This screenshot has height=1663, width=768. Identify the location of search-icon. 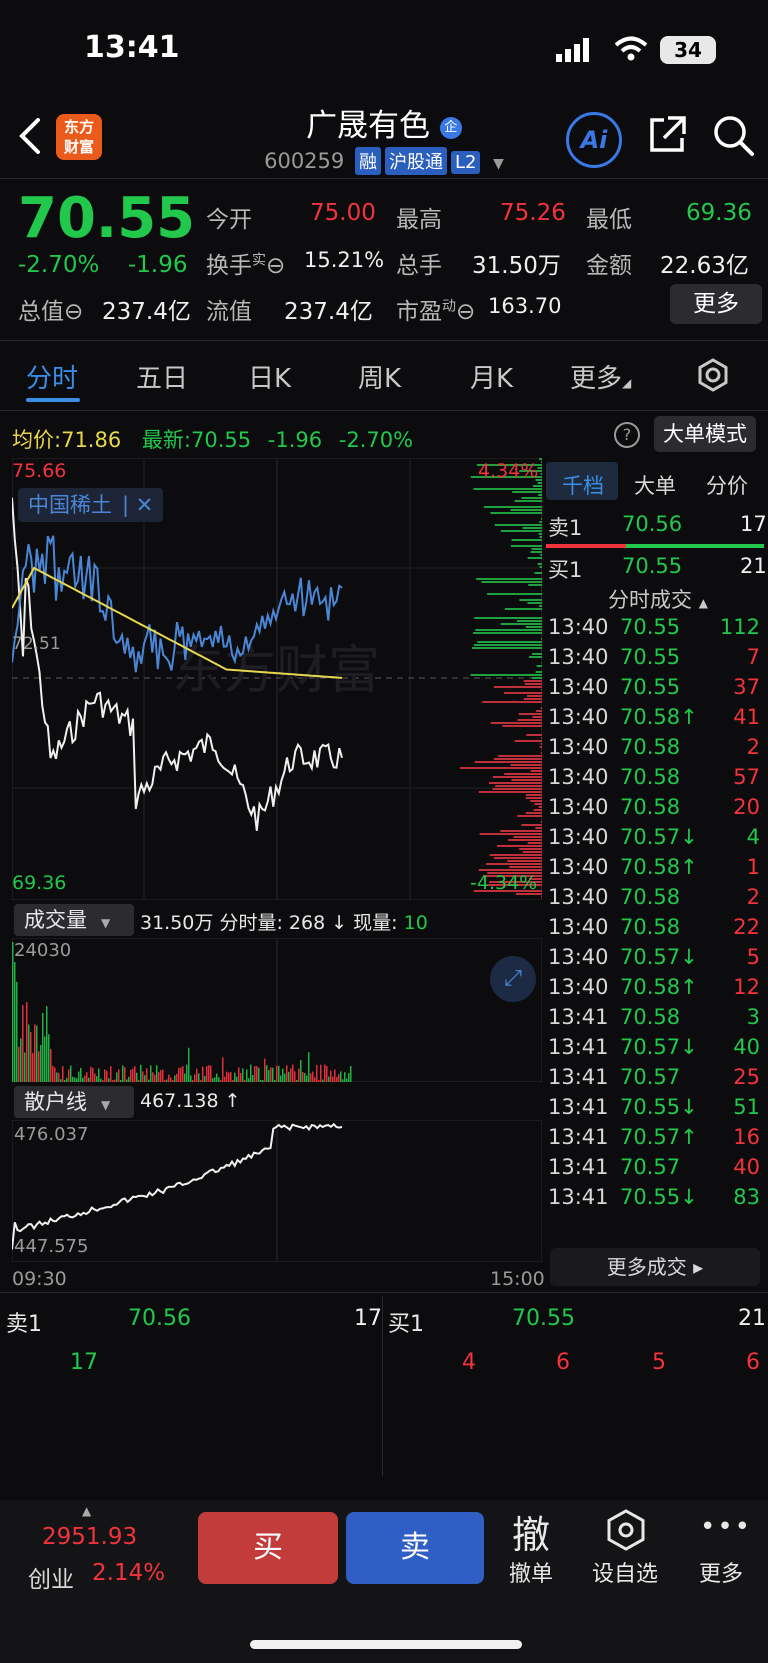
(734, 136).